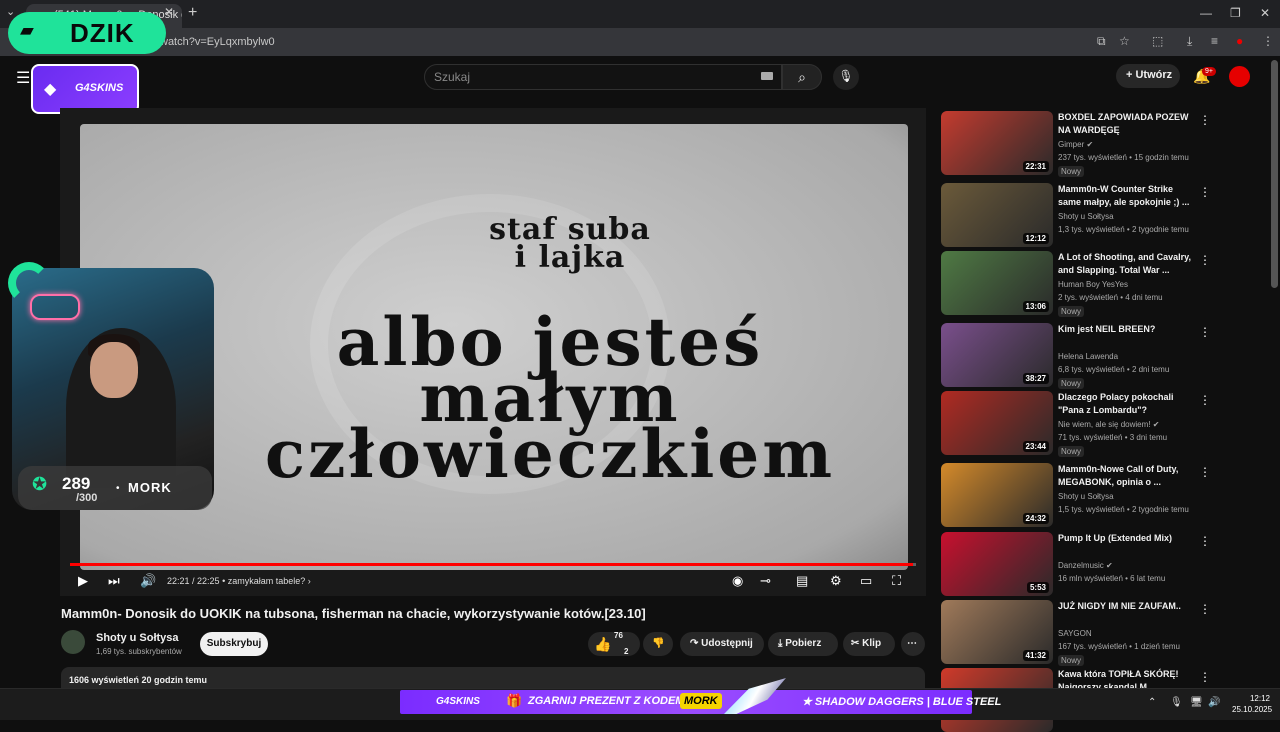 The height and width of the screenshot is (732, 1280). What do you see at coordinates (1265, 13) in the screenshot?
I see `window-close-icon: ✕` at bounding box center [1265, 13].